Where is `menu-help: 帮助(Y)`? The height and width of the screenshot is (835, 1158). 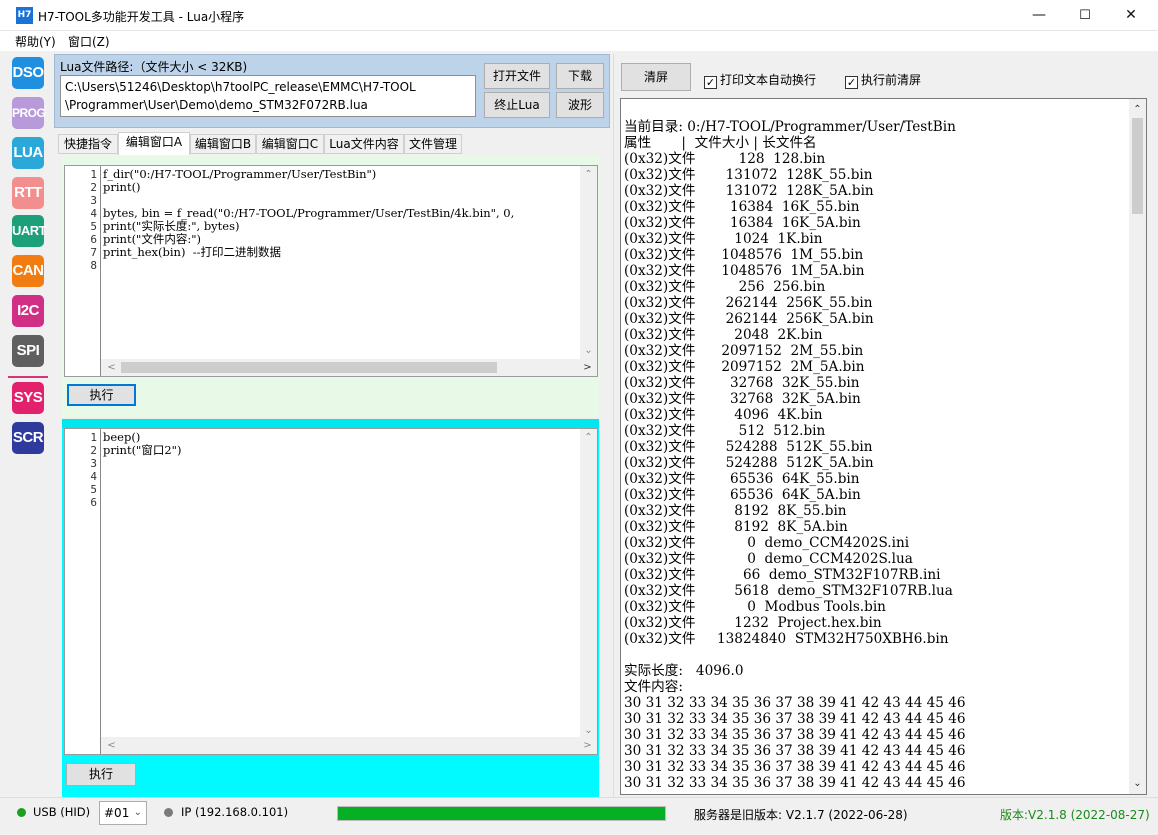
menu-help: 帮助(Y) is located at coordinates (35, 41).